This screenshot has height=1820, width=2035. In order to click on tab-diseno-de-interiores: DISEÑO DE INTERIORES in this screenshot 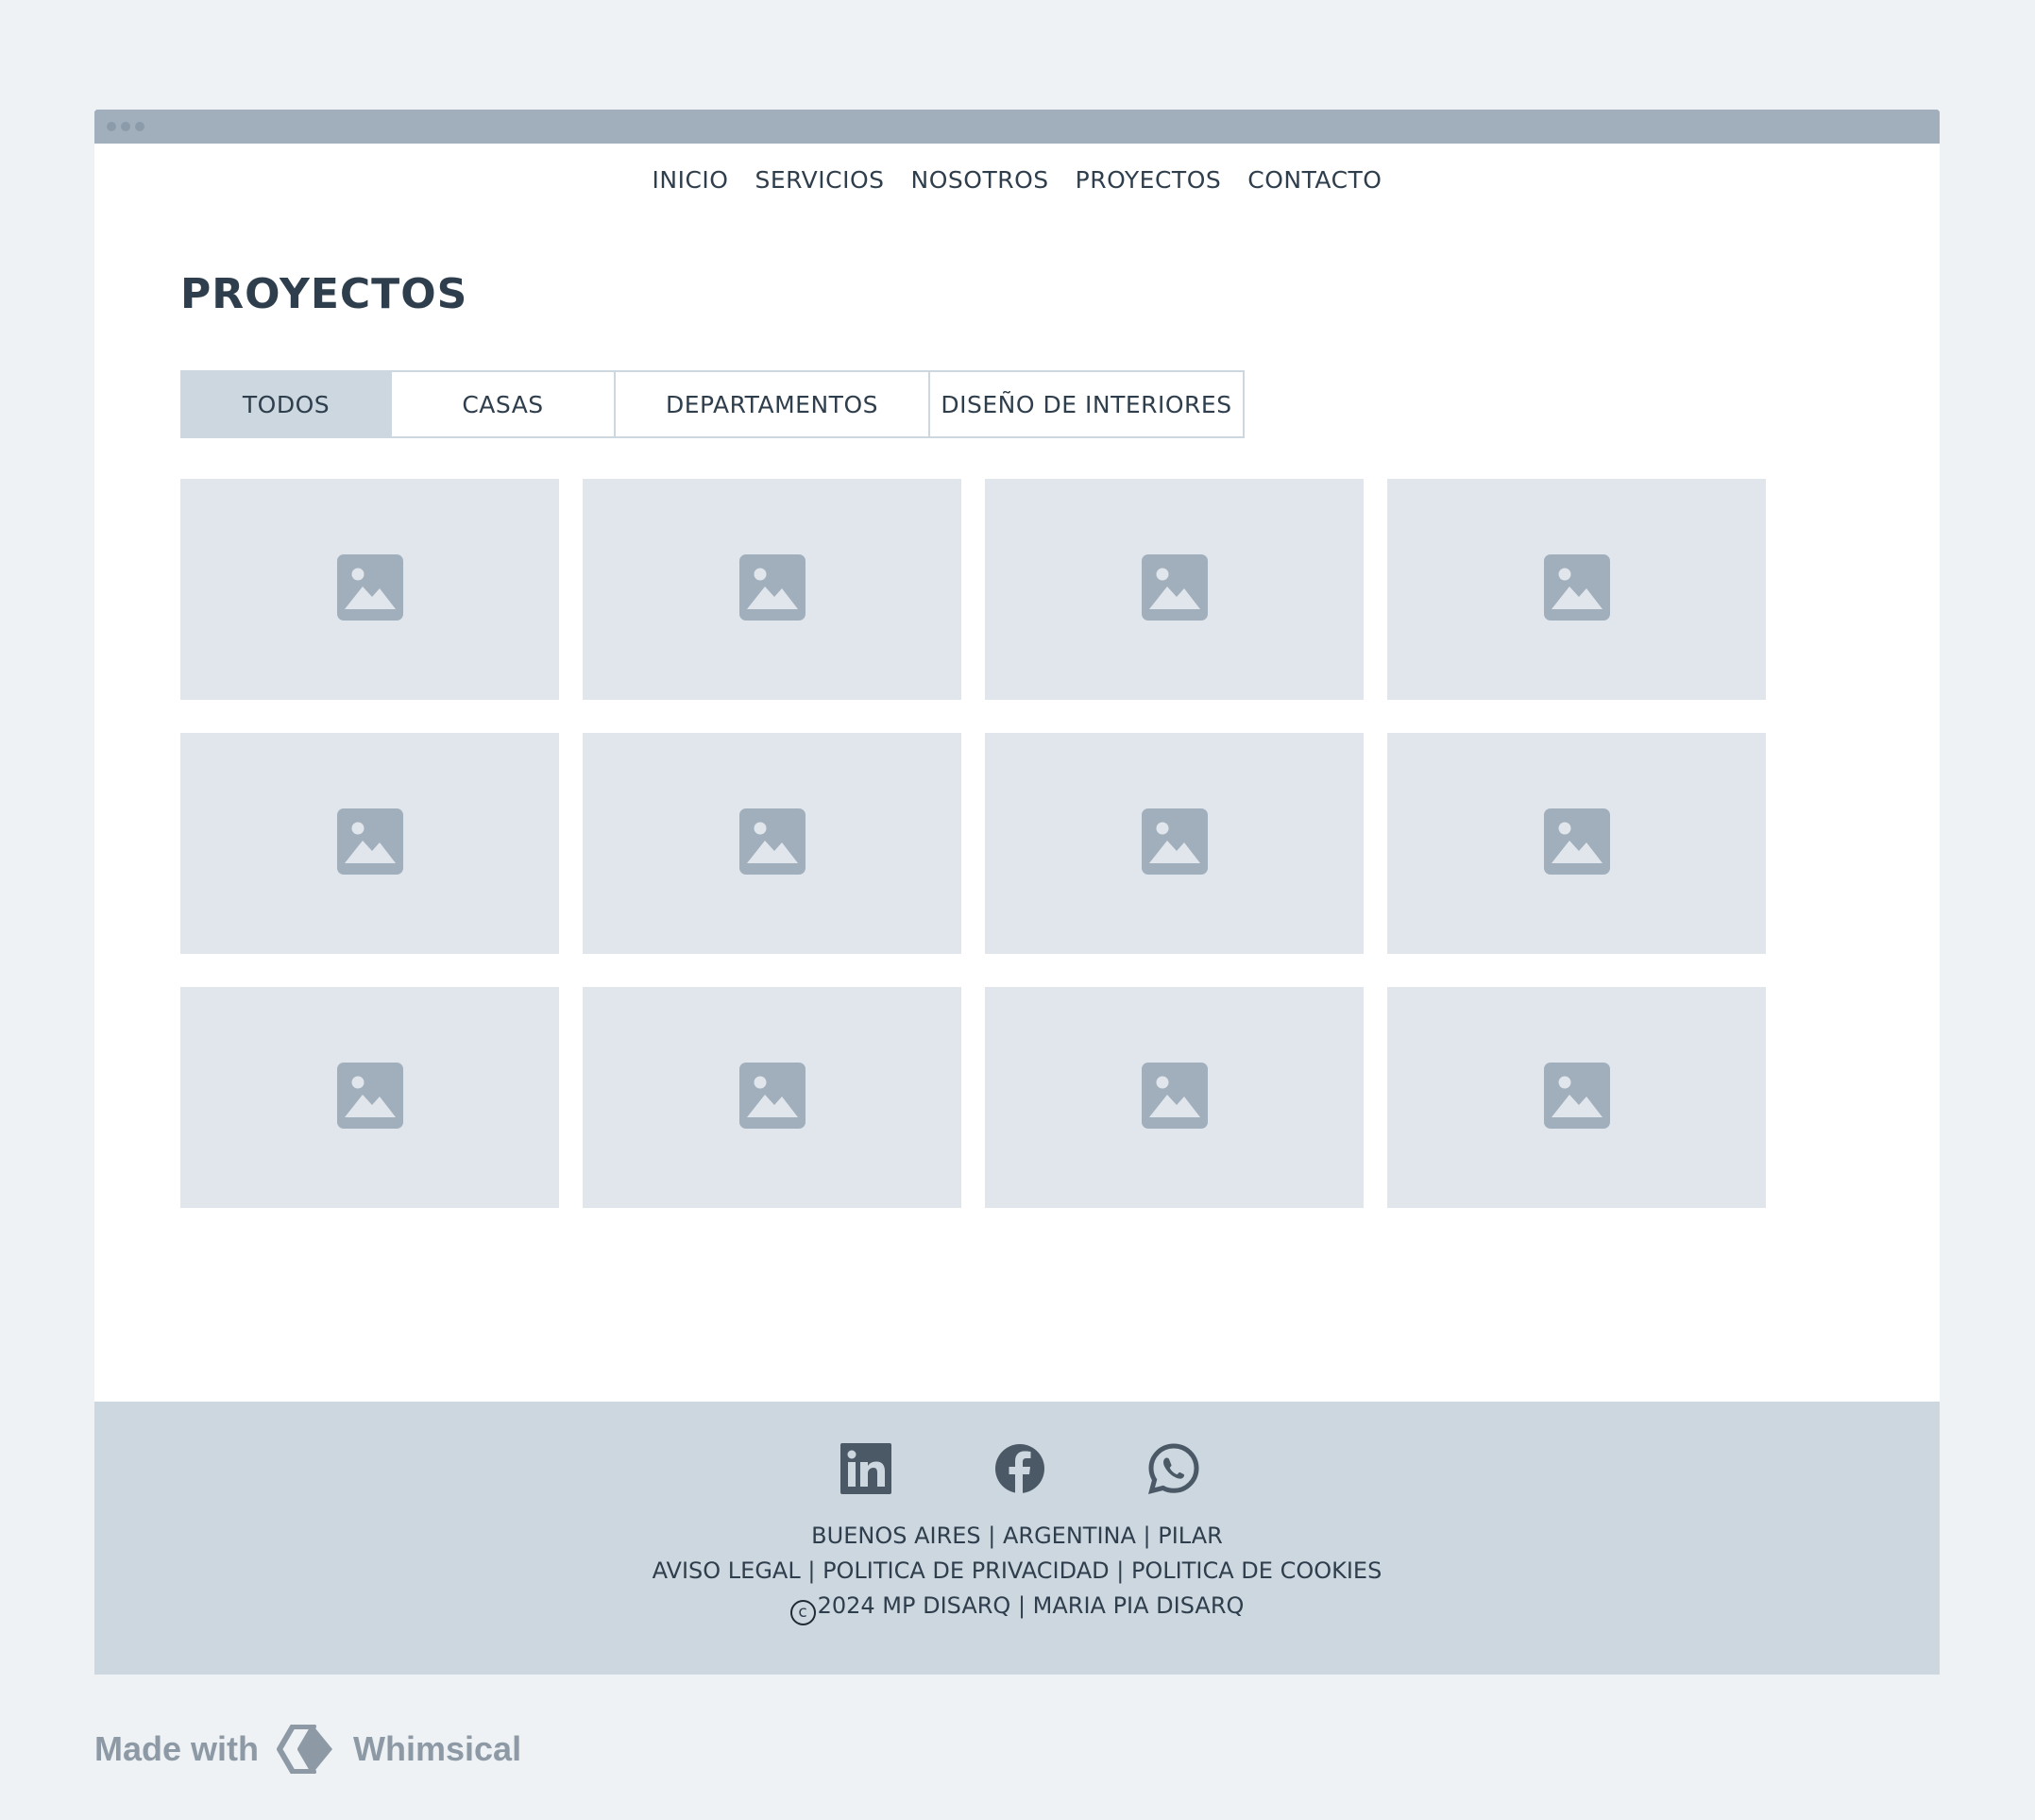, I will do `click(1087, 404)`.